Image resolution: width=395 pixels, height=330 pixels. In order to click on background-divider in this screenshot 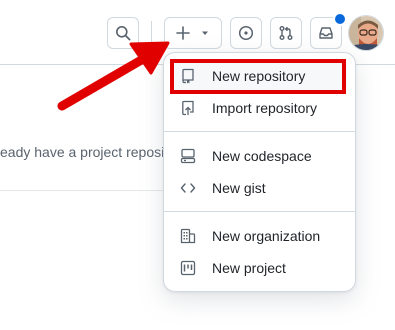, I will do `click(85, 190)`.